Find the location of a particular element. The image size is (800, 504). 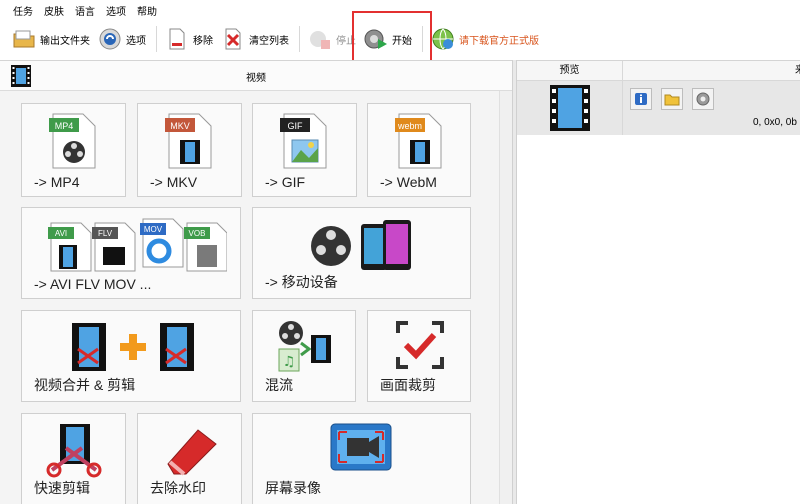

remove-file-icon is located at coordinates (177, 39).